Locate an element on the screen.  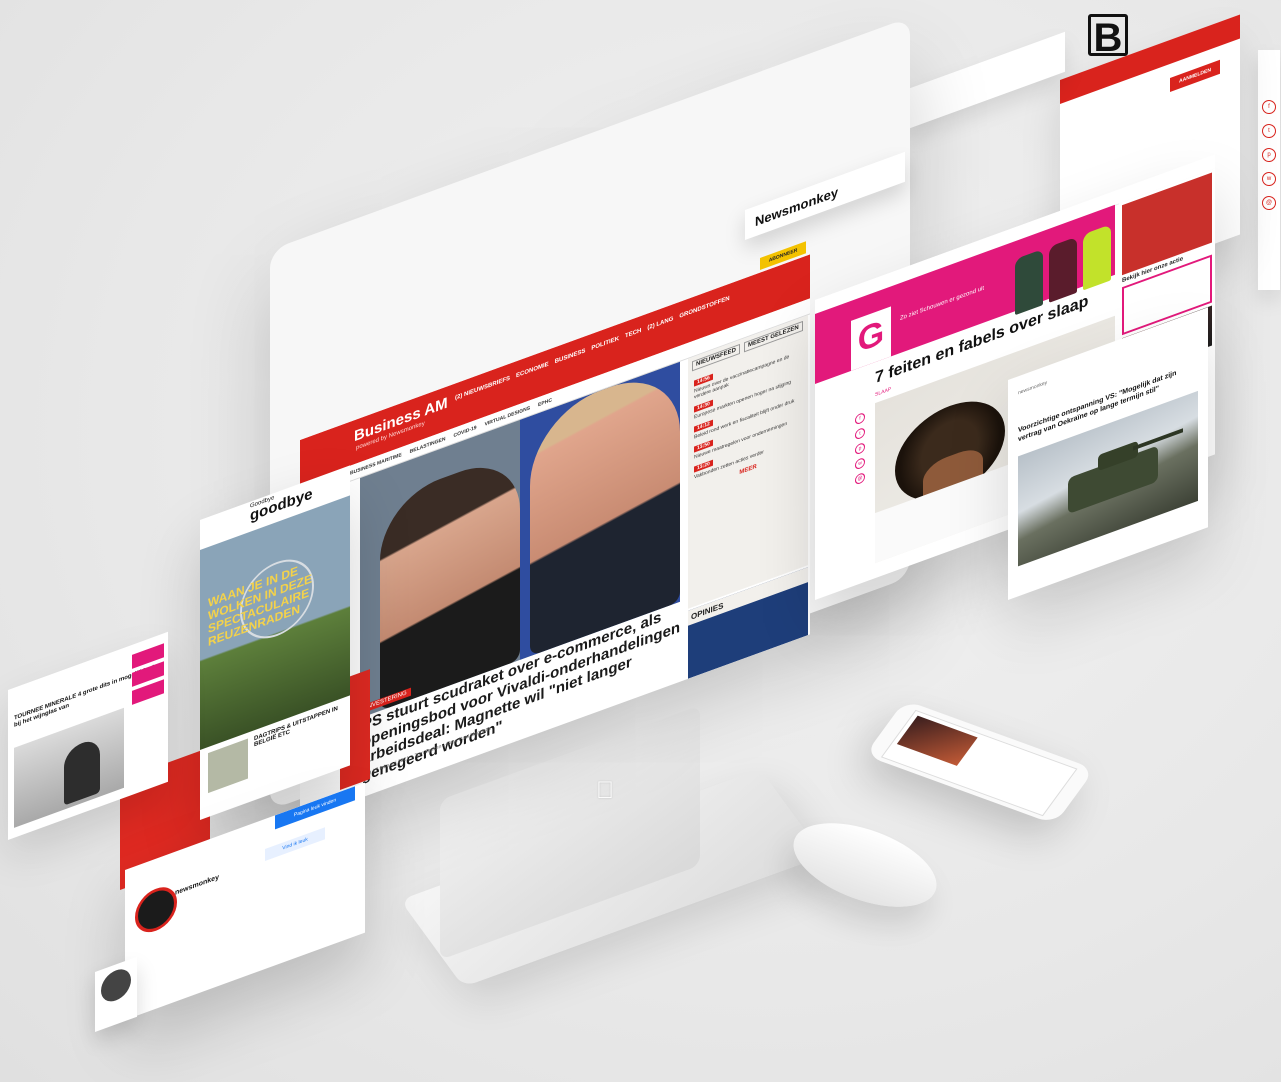
gezond-logo: G is located at coordinates (871, 338).